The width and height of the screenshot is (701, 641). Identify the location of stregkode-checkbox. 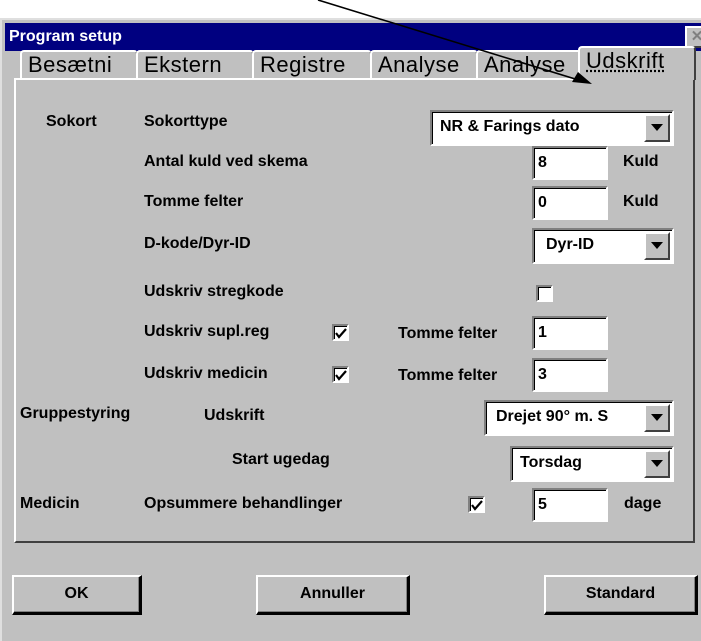
(544, 293).